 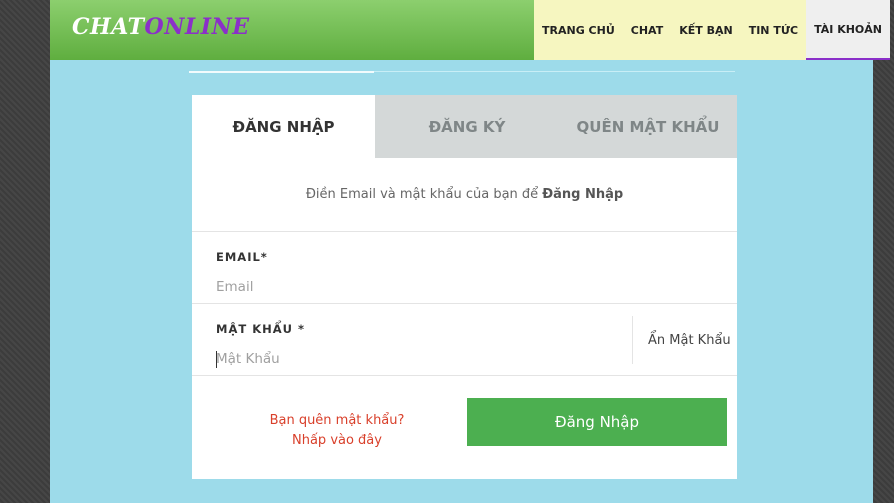 What do you see at coordinates (283, 126) in the screenshot?
I see `tab-login: ĐĂNG NHẬP` at bounding box center [283, 126].